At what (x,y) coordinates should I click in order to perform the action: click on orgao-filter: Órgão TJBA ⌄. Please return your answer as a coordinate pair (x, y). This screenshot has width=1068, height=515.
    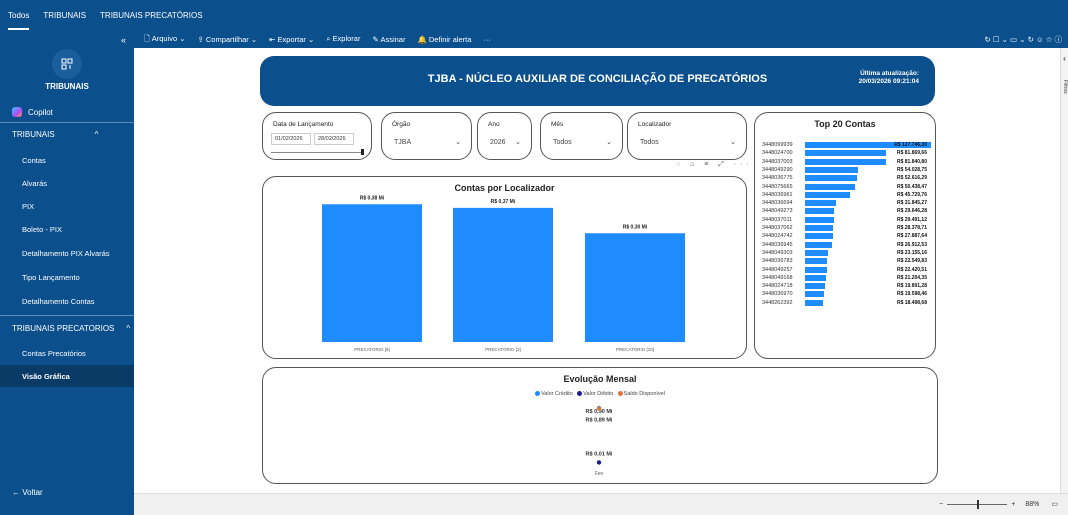
    Looking at the image, I should click on (426, 136).